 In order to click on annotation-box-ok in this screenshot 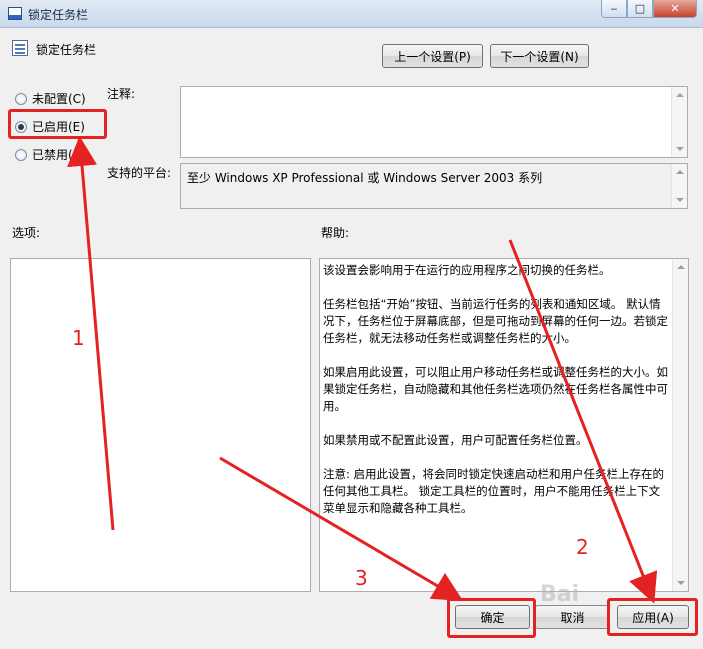, I will do `click(491, 618)`.